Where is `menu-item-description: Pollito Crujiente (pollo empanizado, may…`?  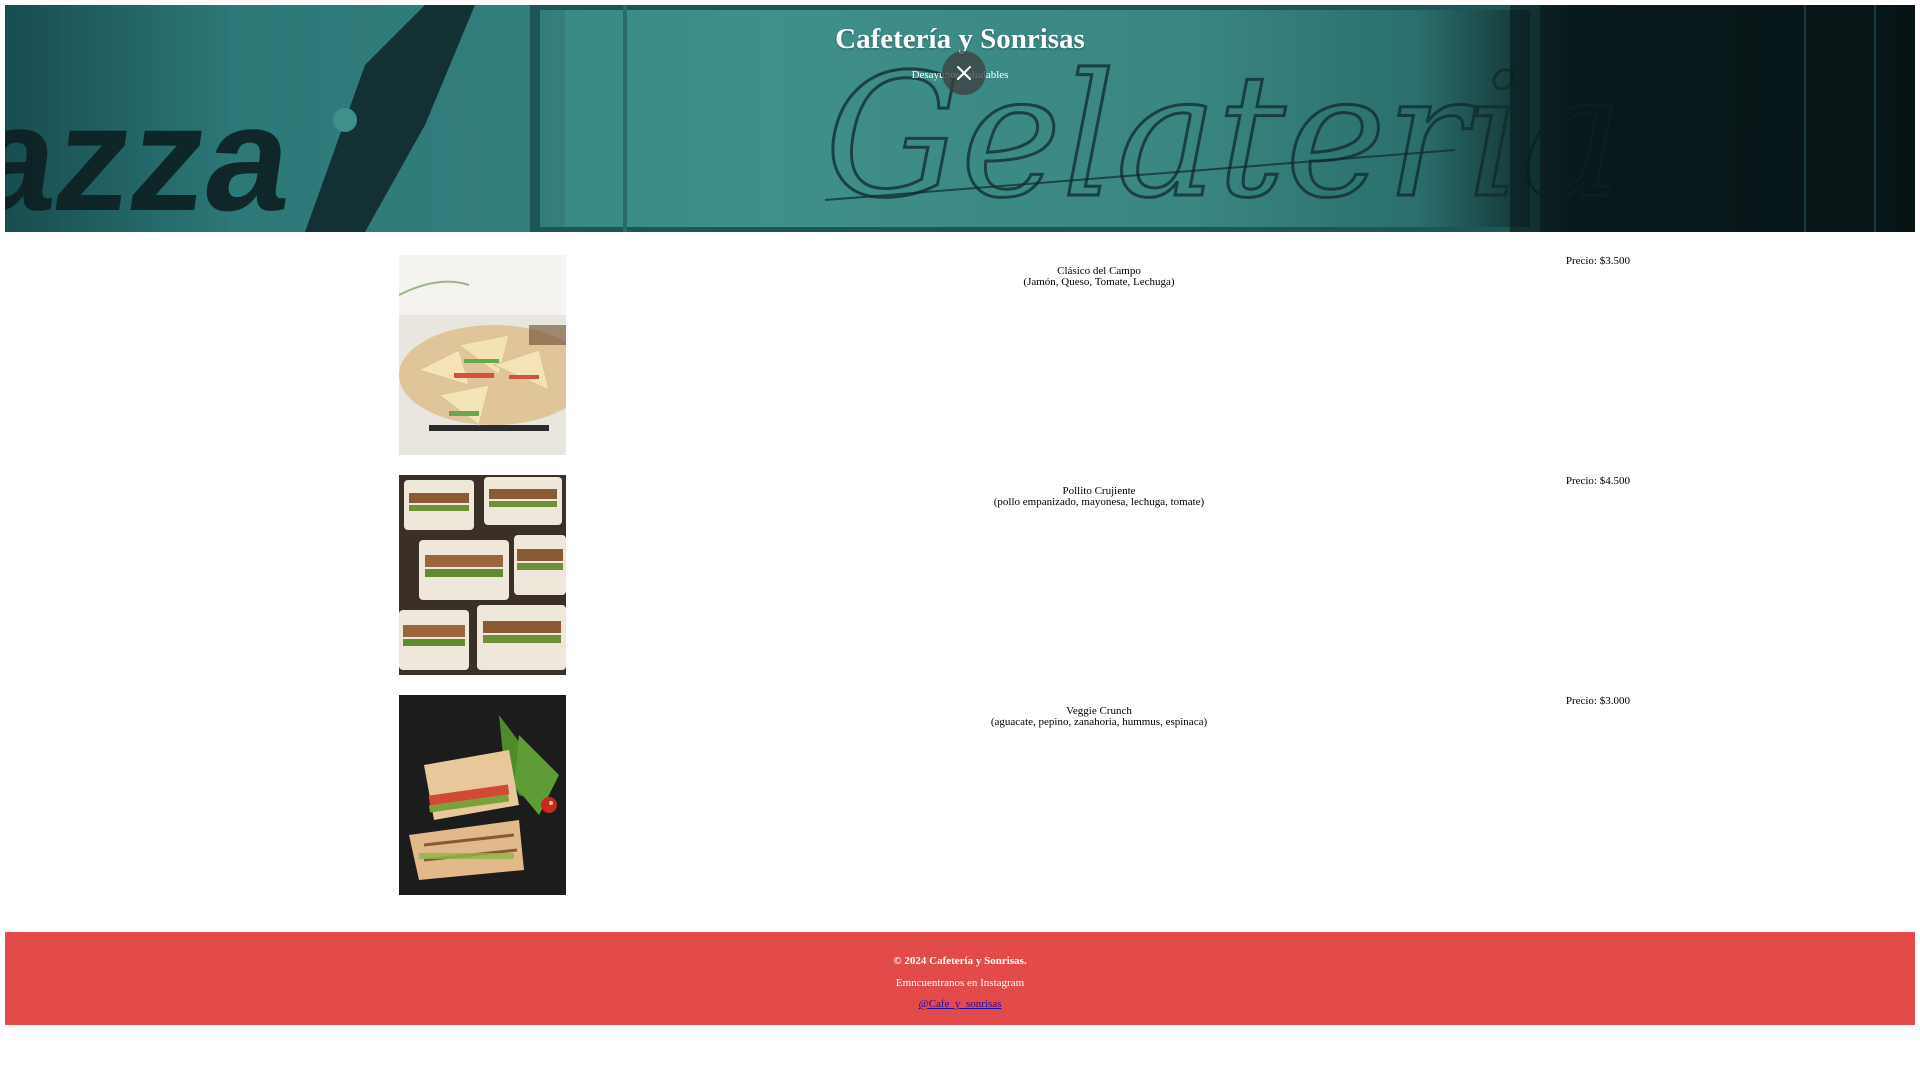
menu-item-description: Pollito Crujiente (pollo empanizado, may… is located at coordinates (1099, 497).